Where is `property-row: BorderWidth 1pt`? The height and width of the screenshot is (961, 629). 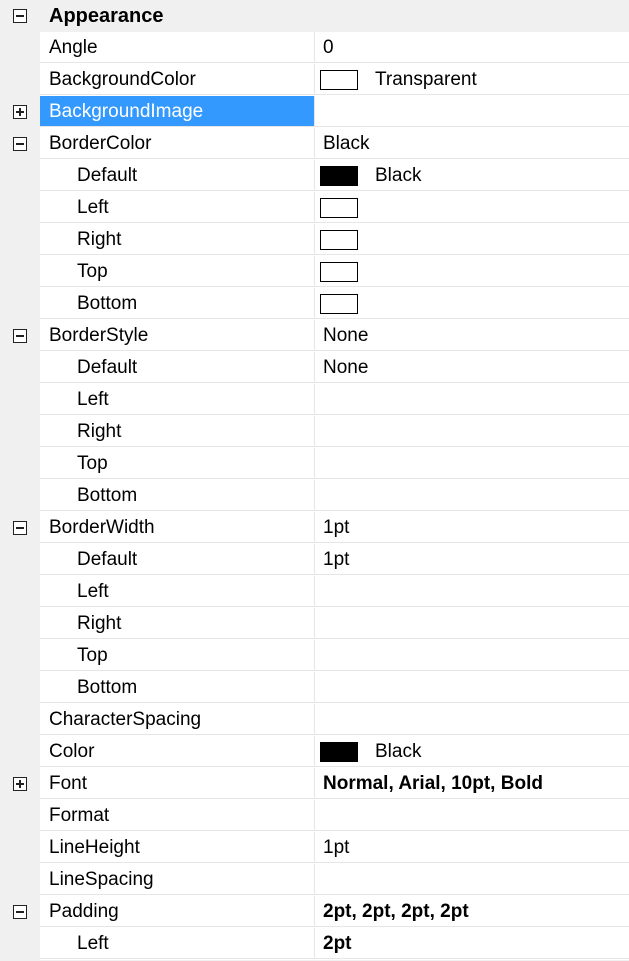 property-row: BorderWidth 1pt is located at coordinates (314, 528).